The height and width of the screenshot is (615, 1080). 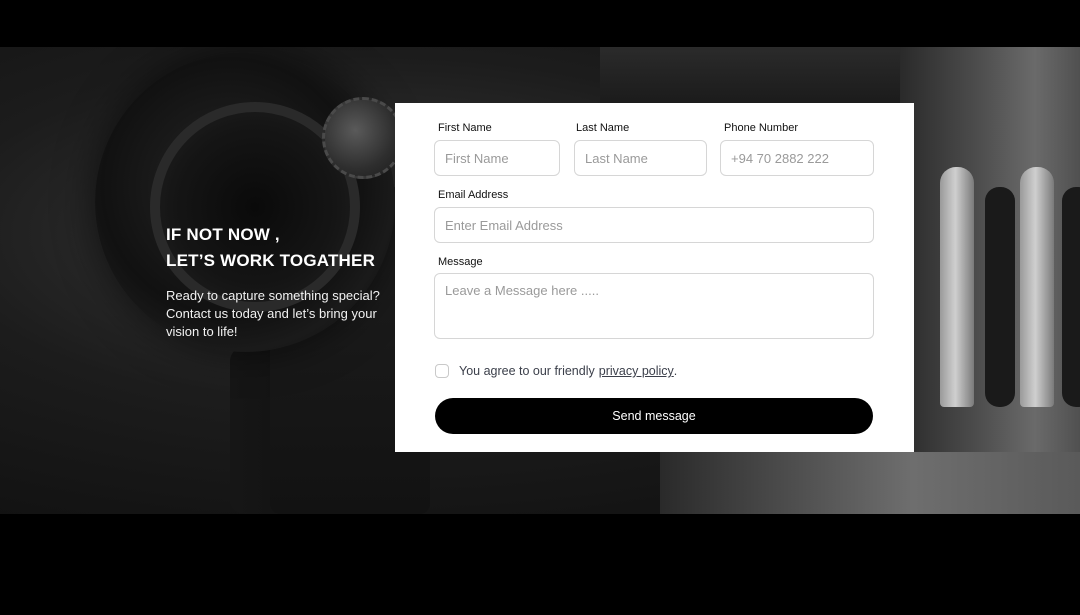 What do you see at coordinates (761, 128) in the screenshot?
I see `phone-number-label: Phone Number` at bounding box center [761, 128].